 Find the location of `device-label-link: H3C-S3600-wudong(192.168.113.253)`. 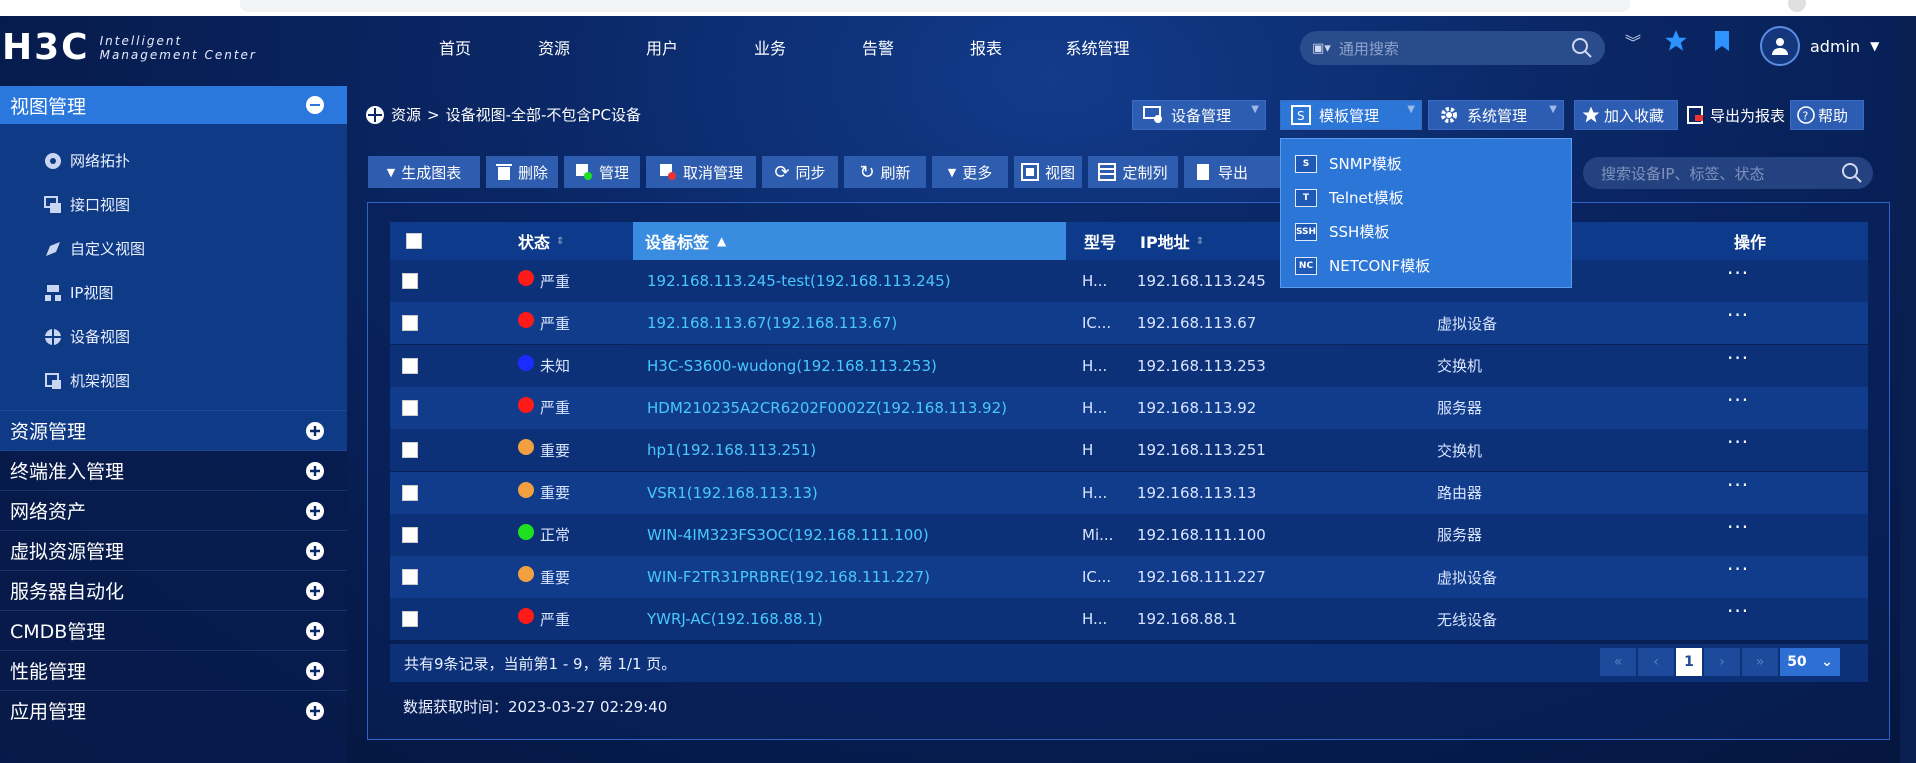

device-label-link: H3C-S3600-wudong(192.168.113.253) is located at coordinates (792, 366).